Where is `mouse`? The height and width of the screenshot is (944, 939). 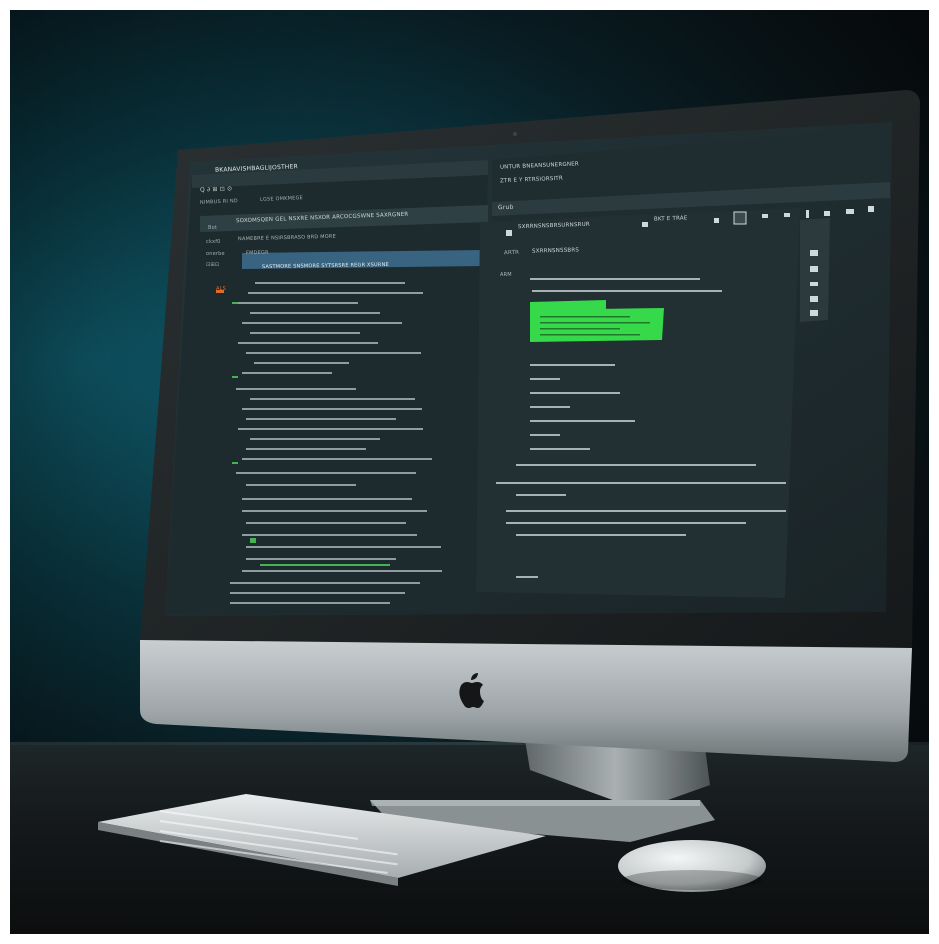 mouse is located at coordinates (692, 866).